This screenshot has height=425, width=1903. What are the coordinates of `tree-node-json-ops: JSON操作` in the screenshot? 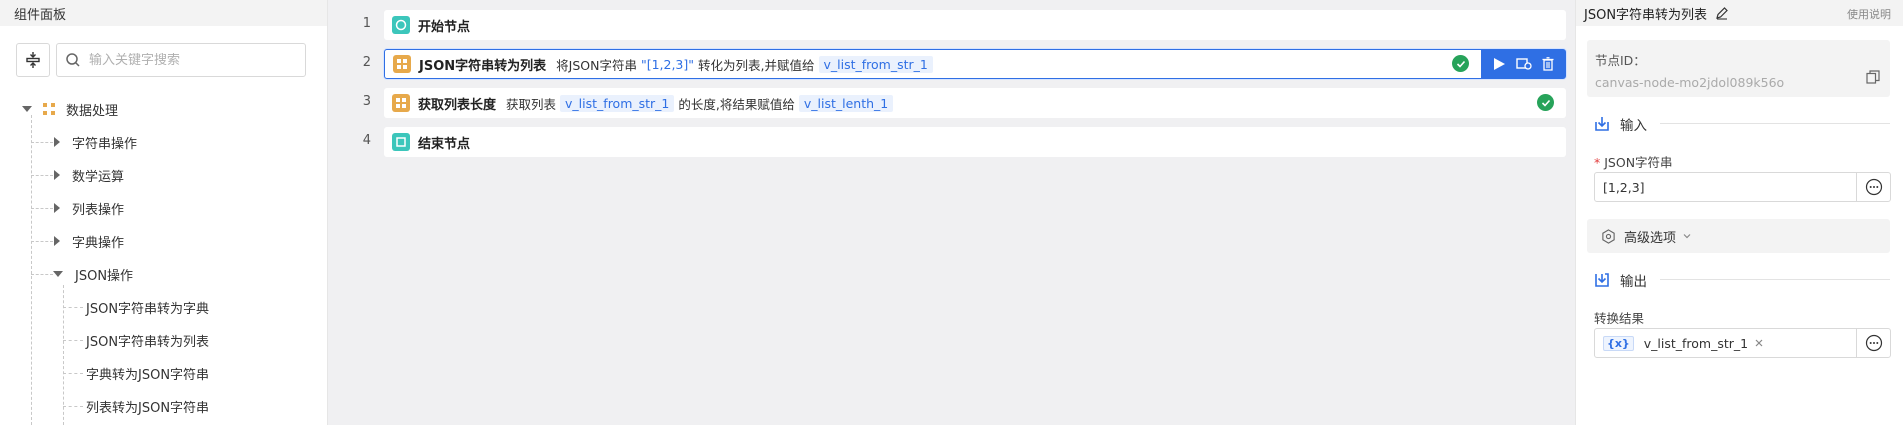 It's located at (93, 274).